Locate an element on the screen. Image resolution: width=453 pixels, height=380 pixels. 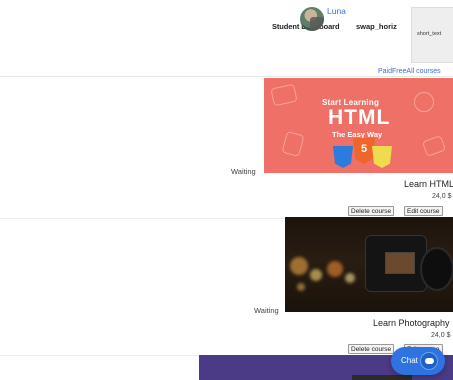
thumbnail-detail is located at coordinates (382, 377).